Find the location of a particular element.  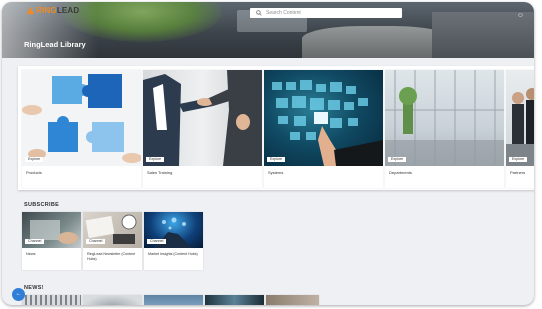

tile-label: Partners is located at coordinates (518, 172).